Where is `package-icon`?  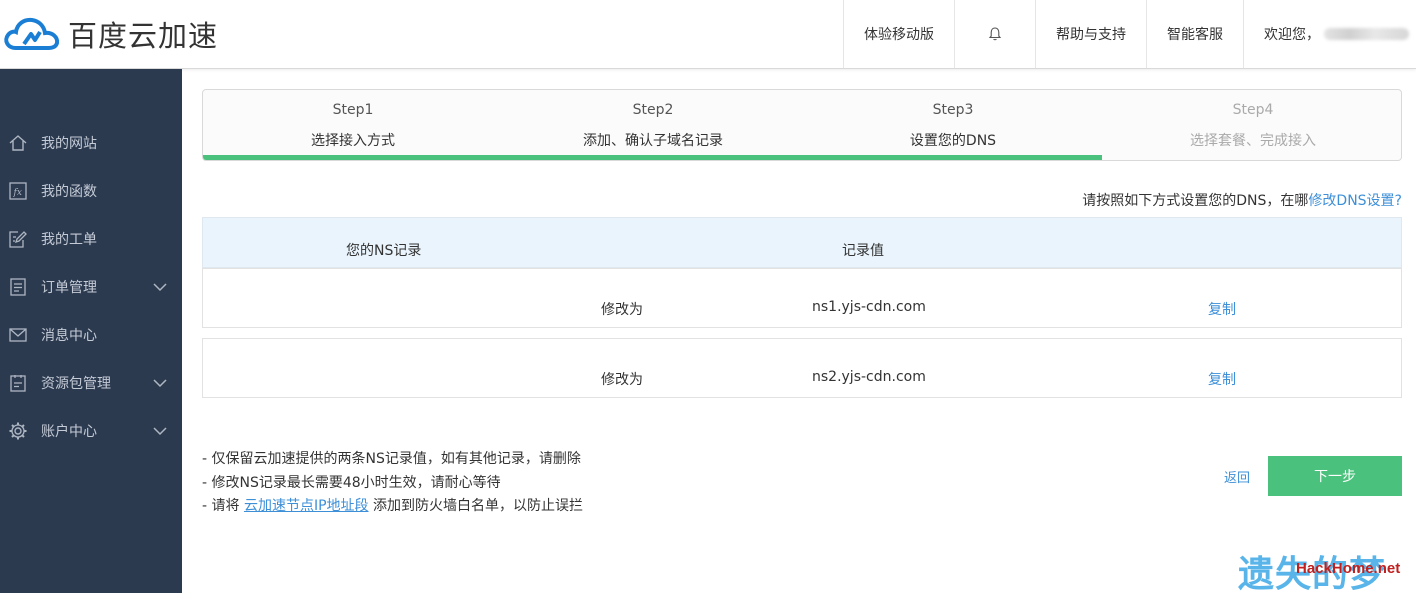 package-icon is located at coordinates (18, 383).